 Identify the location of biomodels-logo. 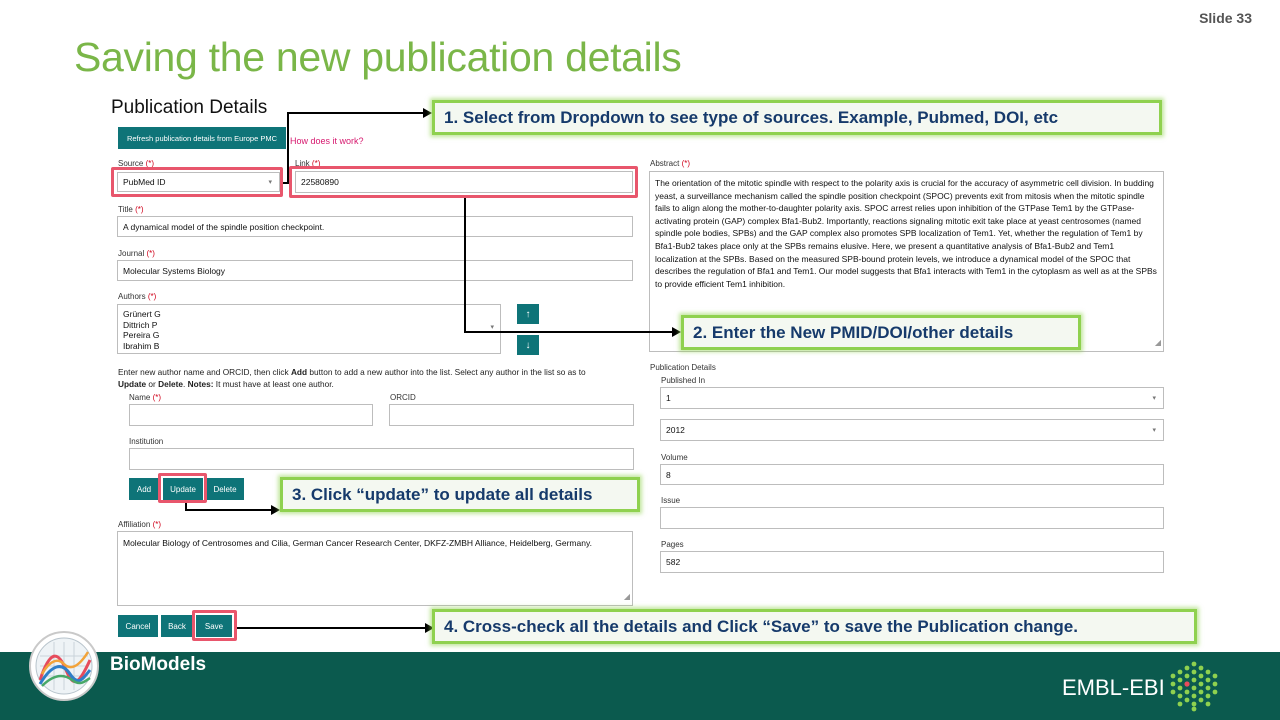
(64, 666).